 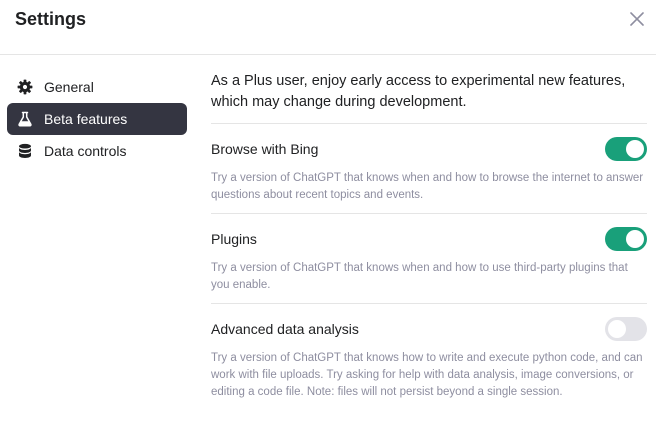 I want to click on sidebar: General Beta features Data controls, so click(x=97, y=119).